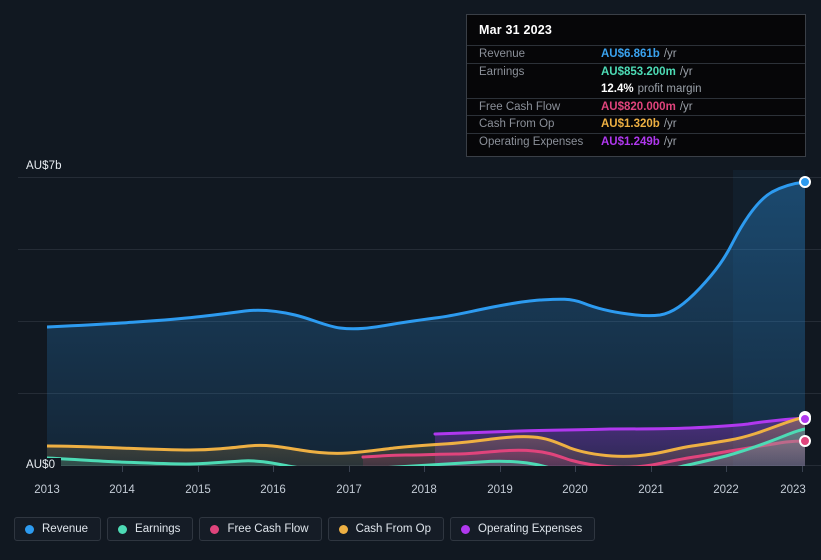  Describe the element at coordinates (425, 469) in the screenshot. I see `x-axis-ticks` at that location.